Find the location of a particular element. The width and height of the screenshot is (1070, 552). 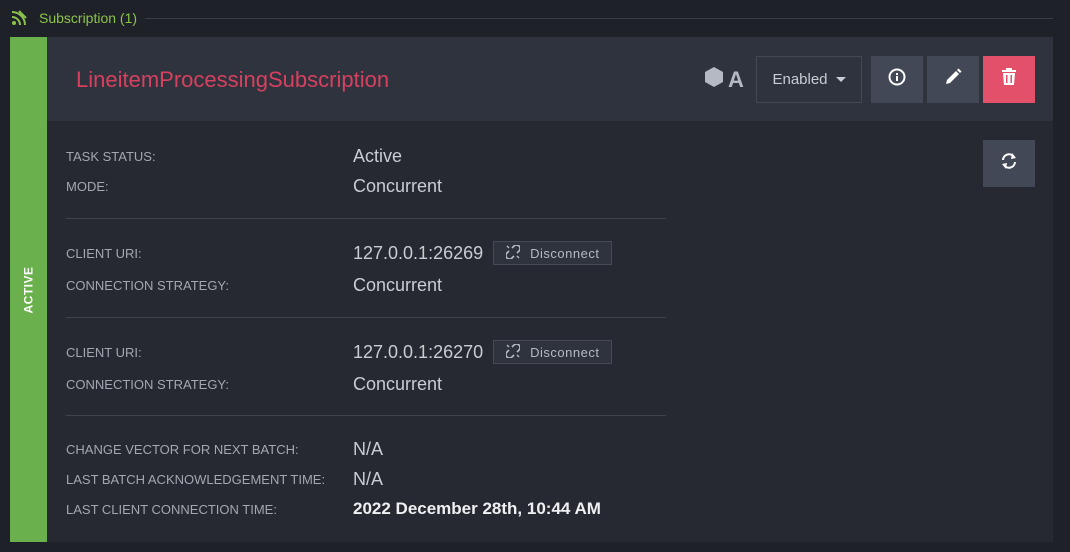

status-label: ACTIVE is located at coordinates (28, 289).